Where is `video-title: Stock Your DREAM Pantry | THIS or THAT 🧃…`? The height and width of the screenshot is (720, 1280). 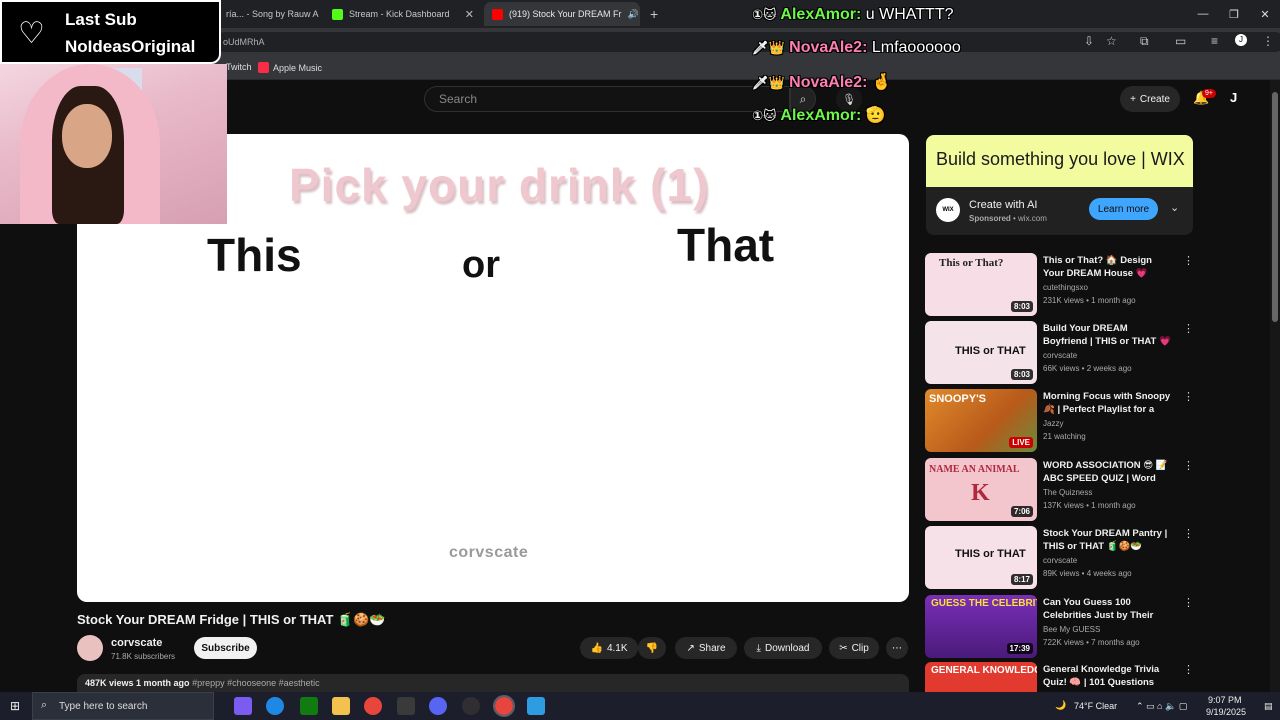
video-title: Stock Your DREAM Pantry | THIS or THAT 🧃… is located at coordinates (1105, 540).